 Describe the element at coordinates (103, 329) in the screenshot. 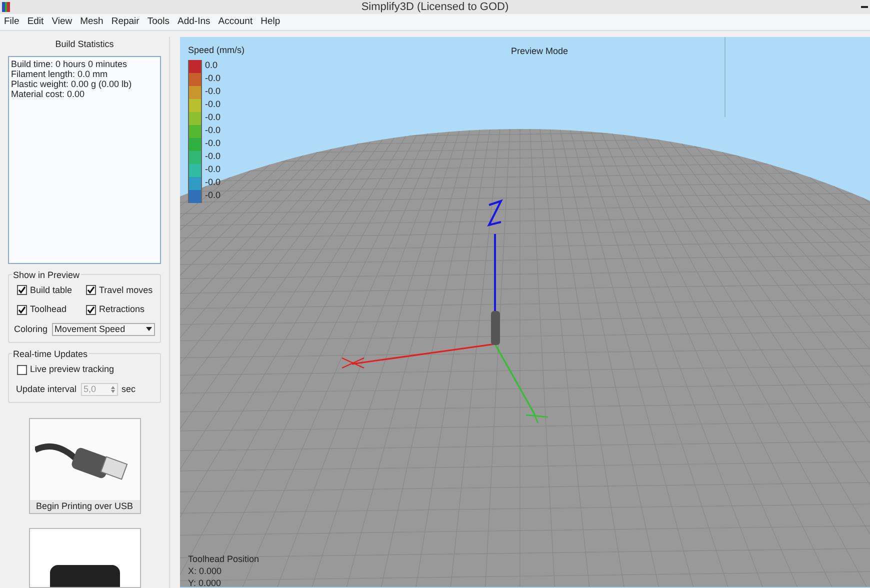

I see `coloring-dropdown: Movement Speed` at that location.